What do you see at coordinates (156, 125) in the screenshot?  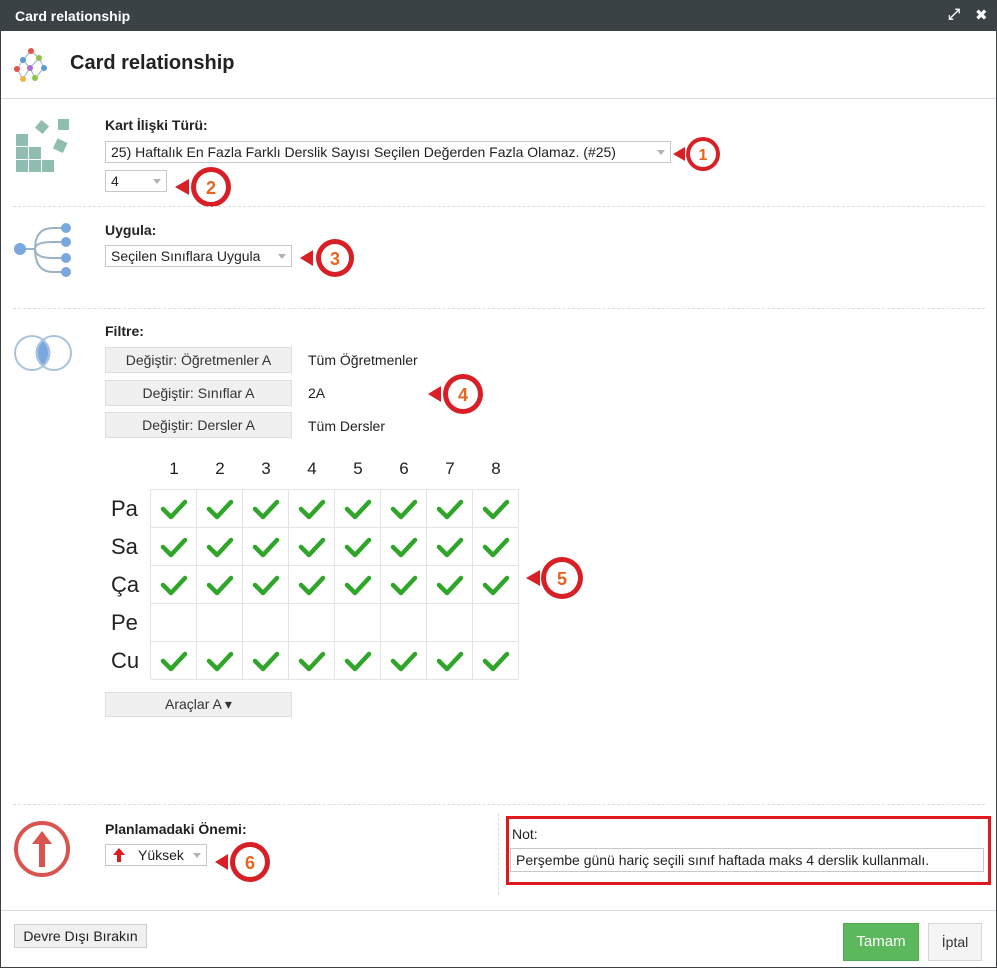 I see `relation-type-label: Kart İlişki Türü:` at bounding box center [156, 125].